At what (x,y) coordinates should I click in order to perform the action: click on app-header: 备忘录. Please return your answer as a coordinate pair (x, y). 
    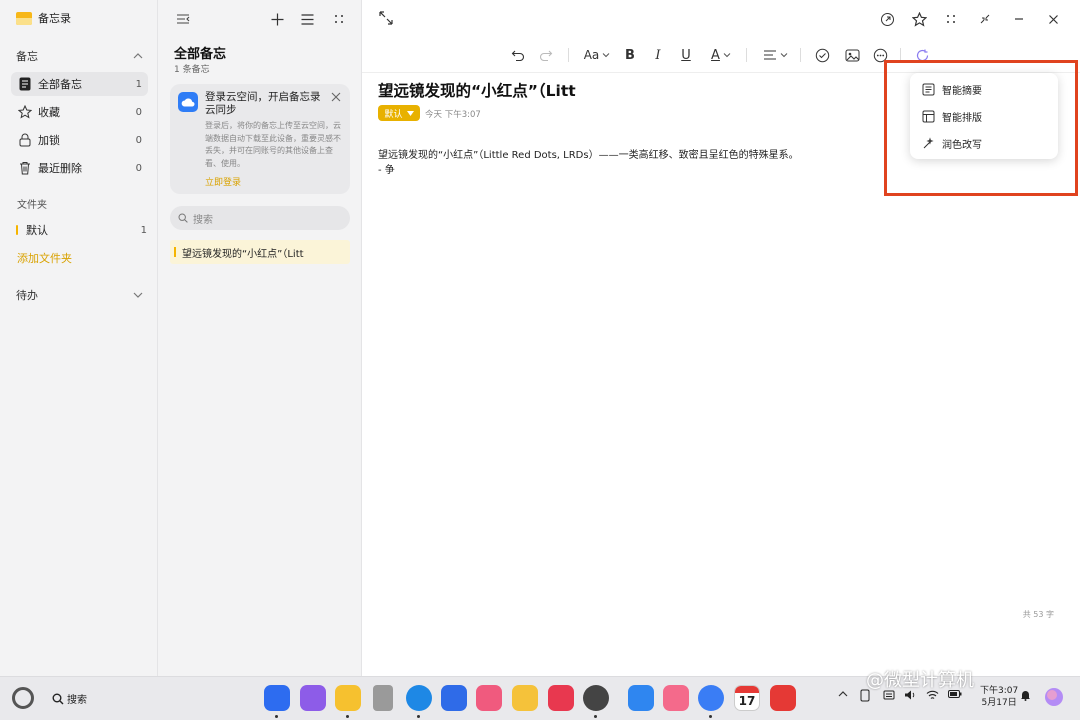
    Looking at the image, I should click on (43, 18).